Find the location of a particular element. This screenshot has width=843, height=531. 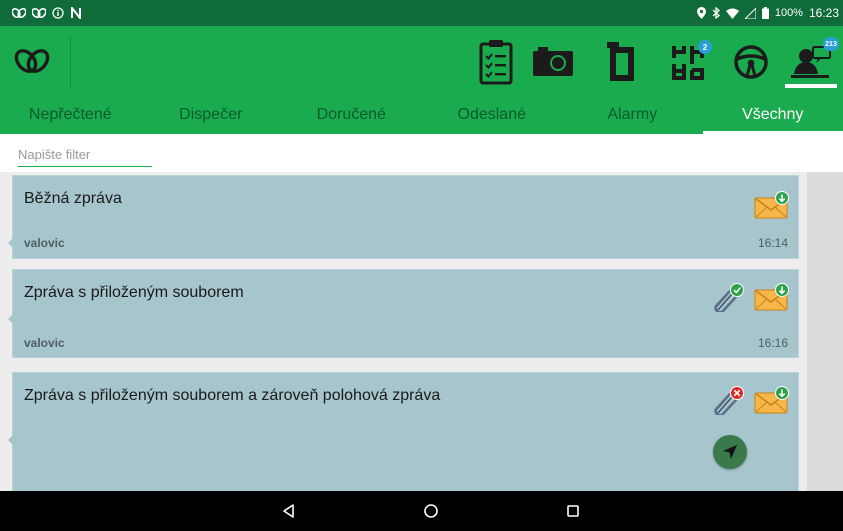

app-logo is located at coordinates (32, 61).